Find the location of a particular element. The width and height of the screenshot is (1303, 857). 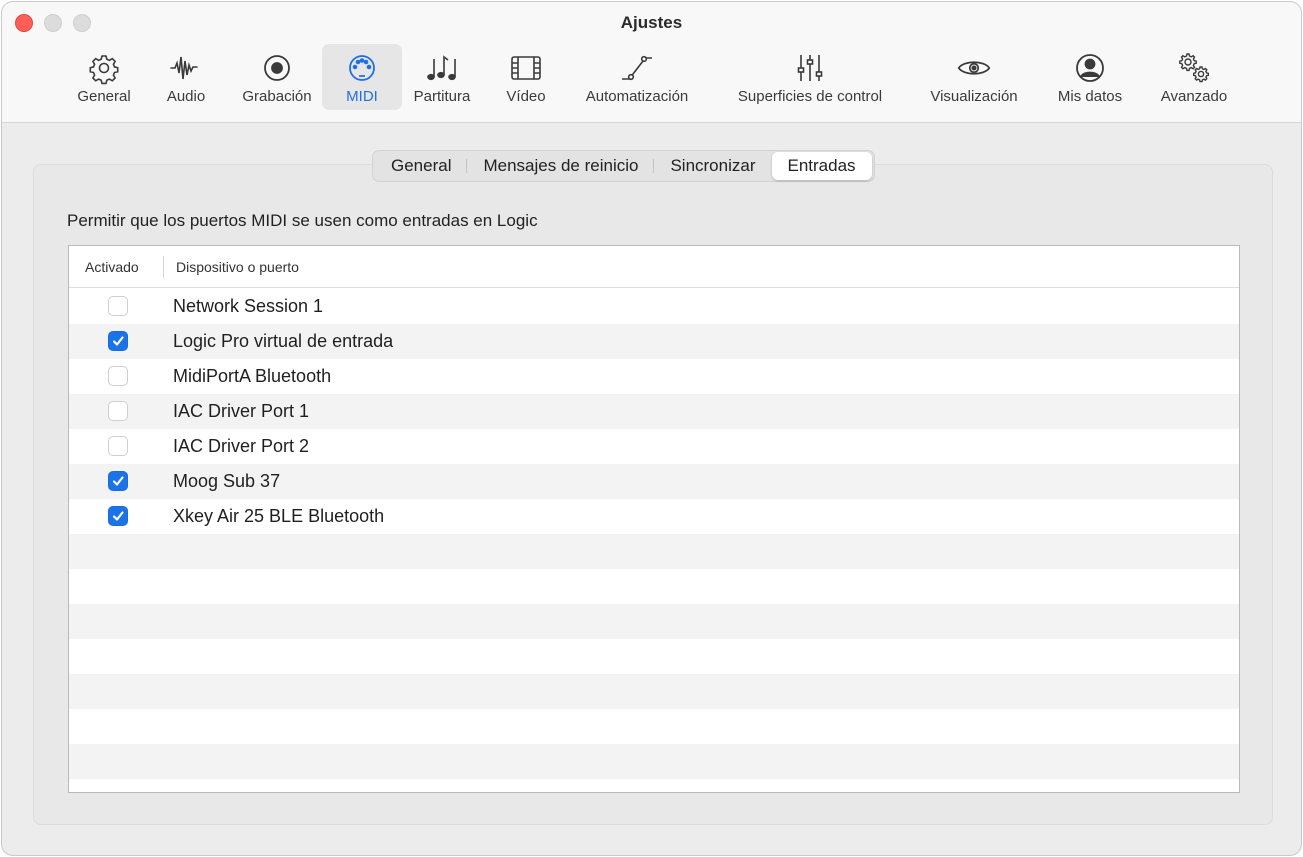

record-icon is located at coordinates (277, 68).